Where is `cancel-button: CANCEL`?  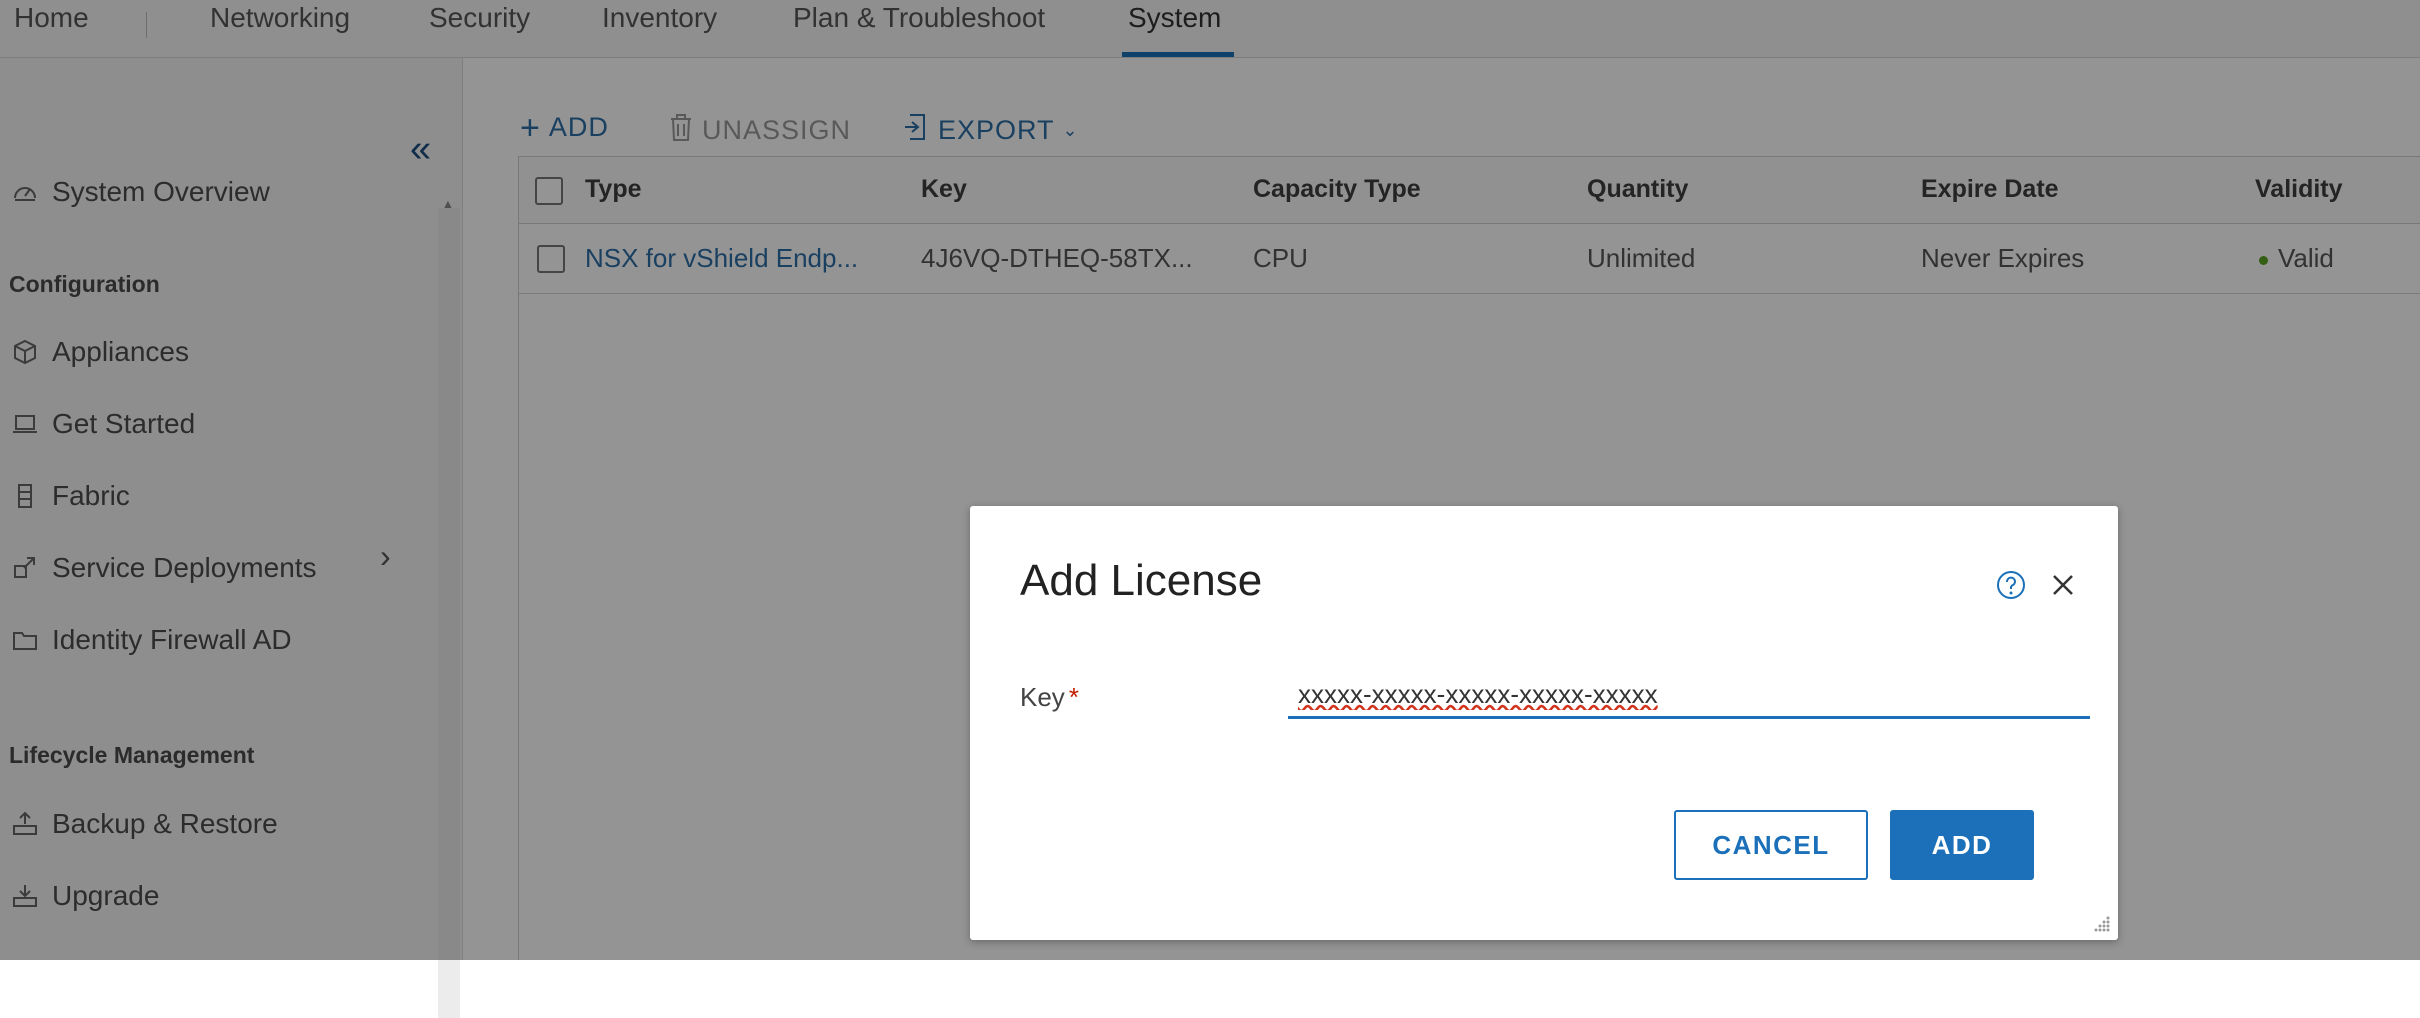 cancel-button: CANCEL is located at coordinates (1771, 845).